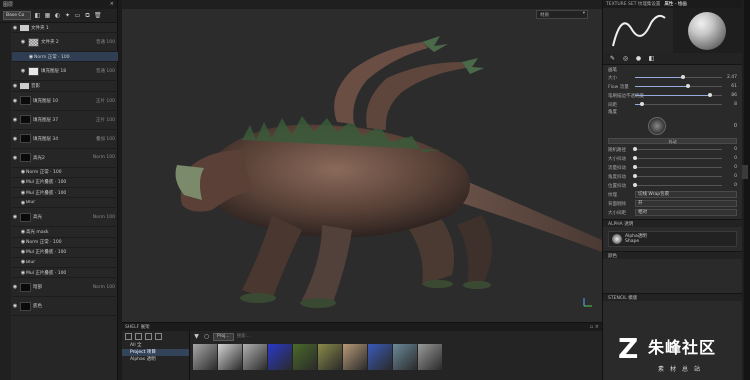  I want to click on shelf-list-icon, so click(138, 336).